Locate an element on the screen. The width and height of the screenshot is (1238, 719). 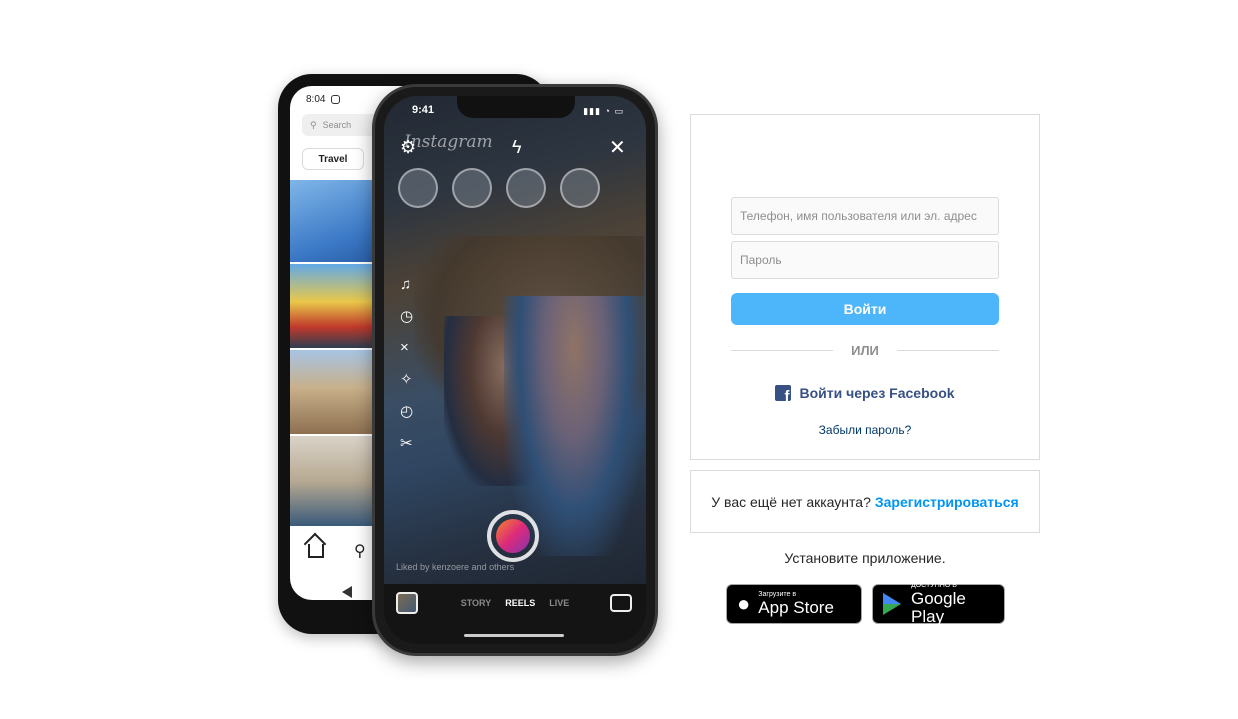
mode-live: LIVE is located at coordinates (559, 603).